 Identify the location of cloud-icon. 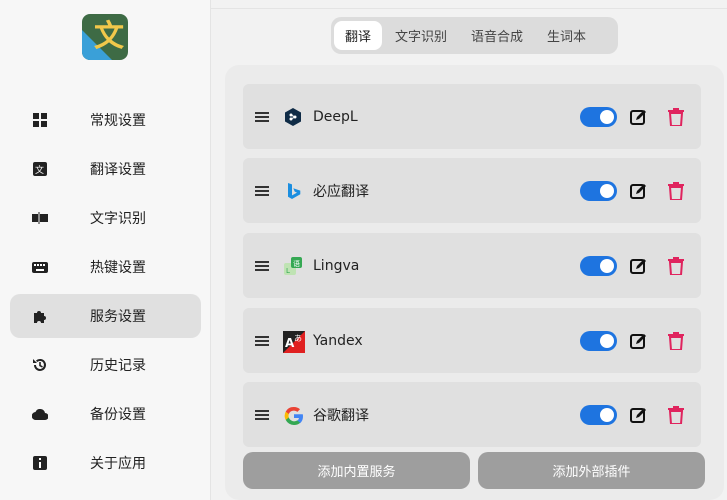
(40, 414).